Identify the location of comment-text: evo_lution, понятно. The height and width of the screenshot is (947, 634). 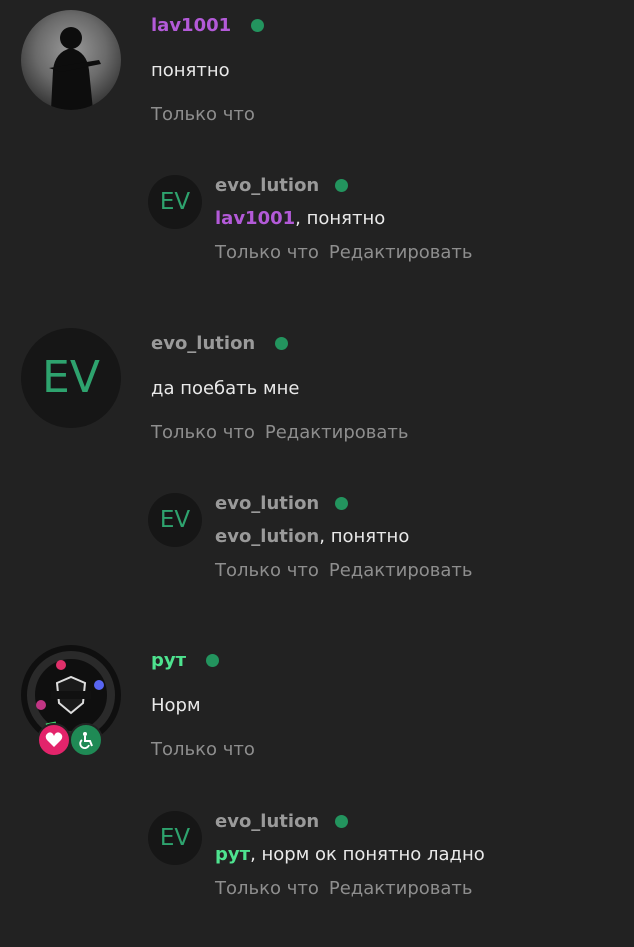
(344, 537).